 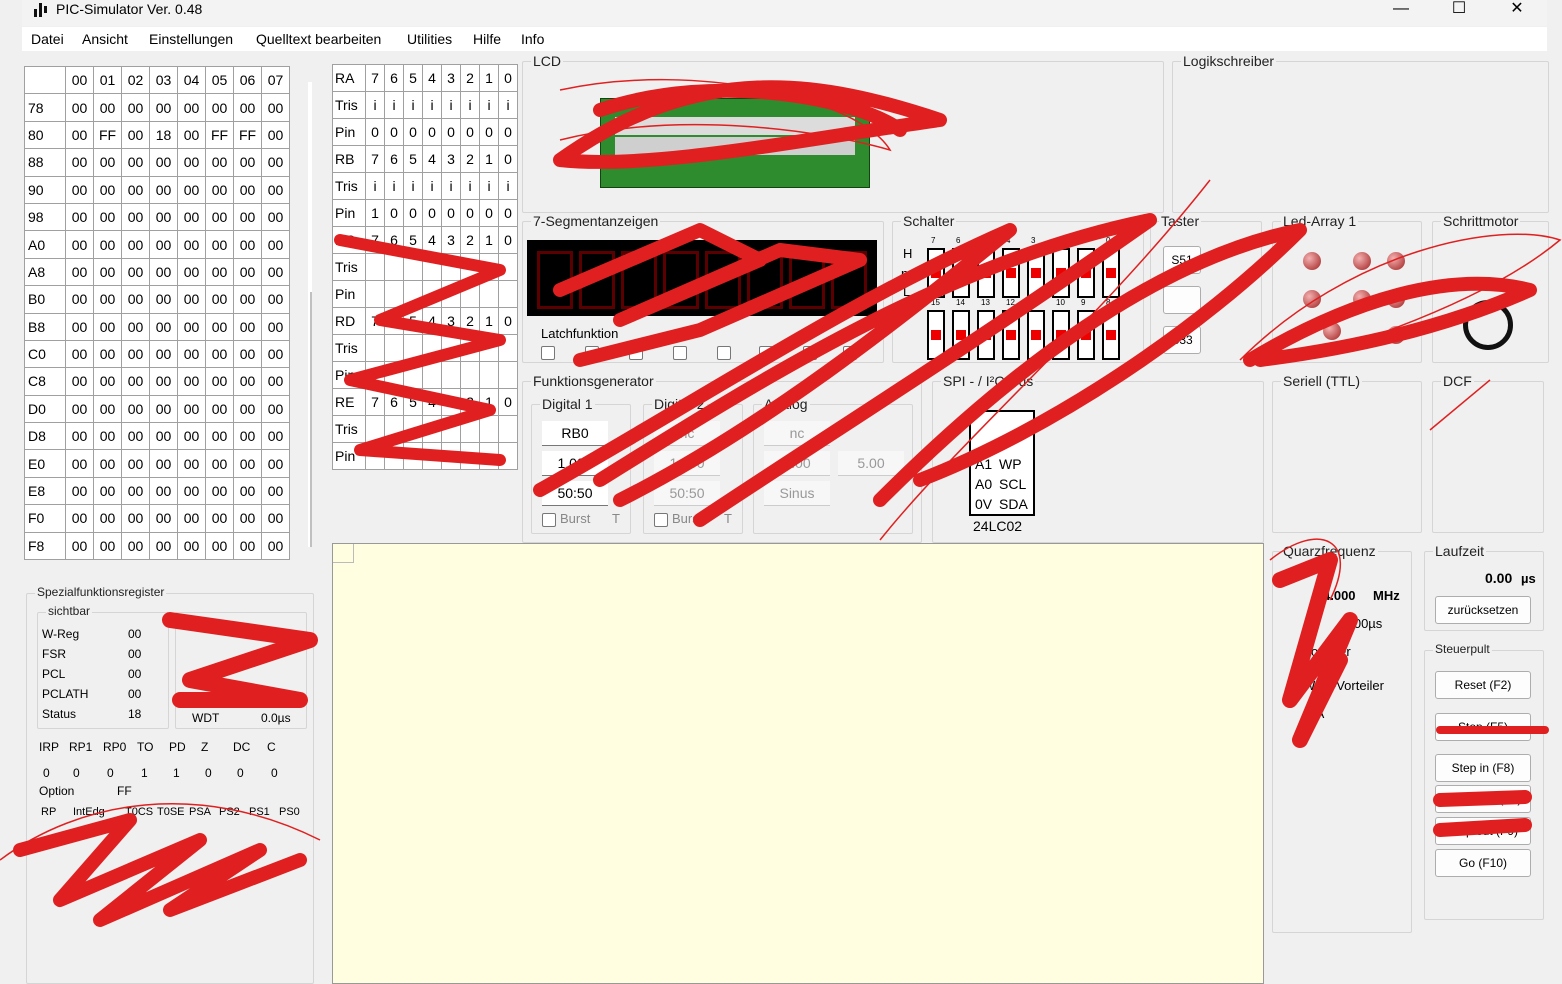 I want to click on port-bit-cell: 5, so click(x=413, y=159).